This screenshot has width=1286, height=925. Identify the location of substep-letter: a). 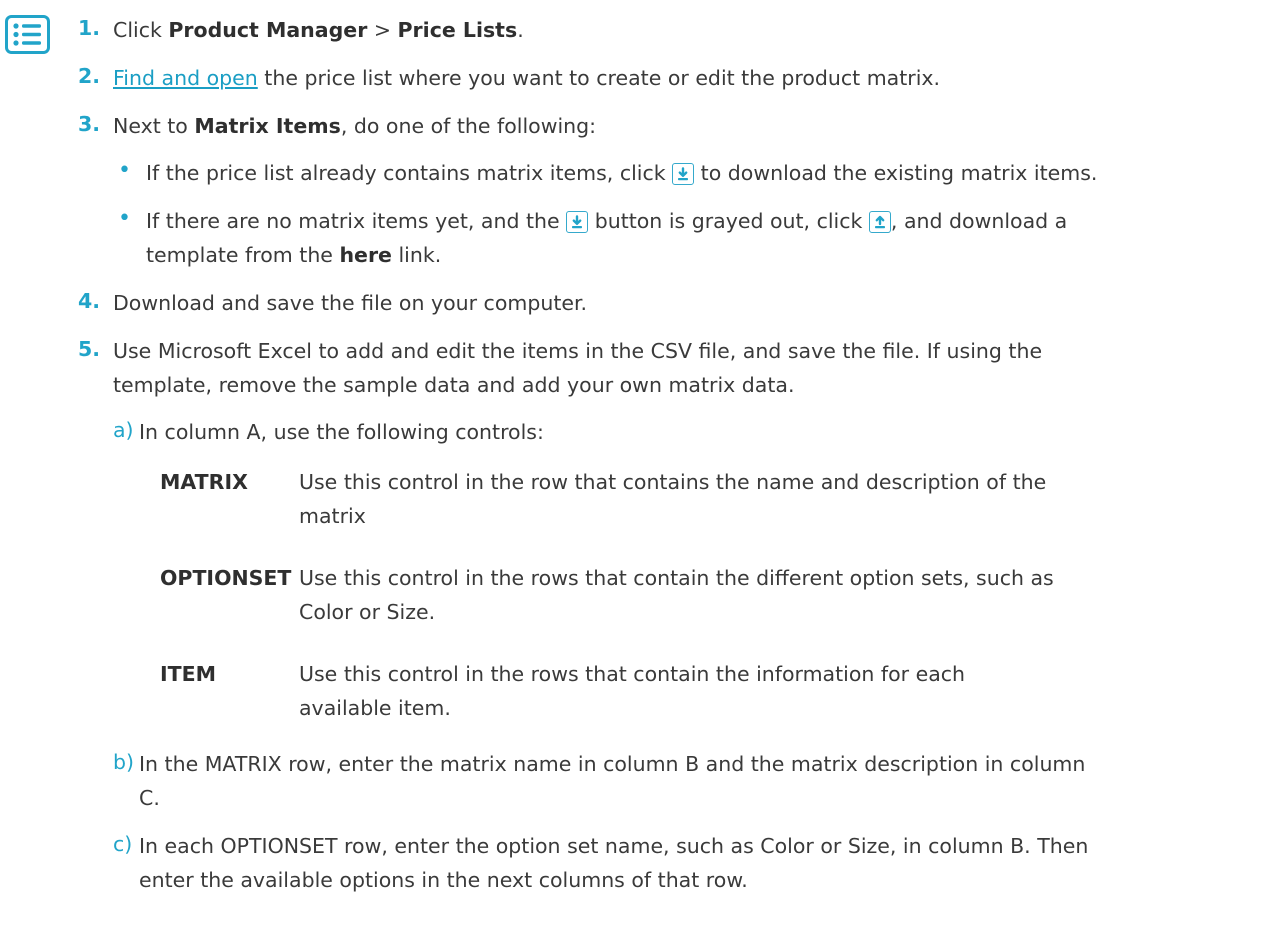
(123, 430).